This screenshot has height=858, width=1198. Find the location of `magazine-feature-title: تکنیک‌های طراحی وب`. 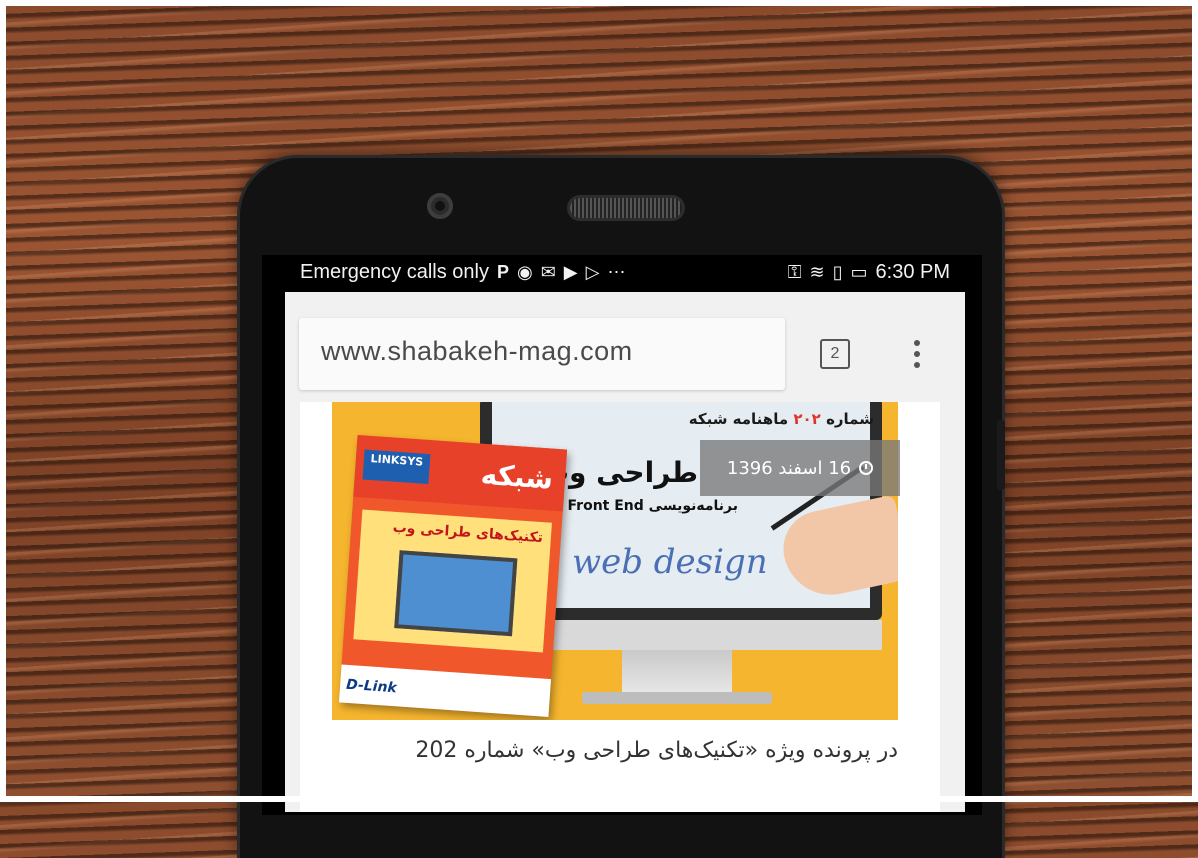

magazine-feature-title: تکنیک‌های طراحی وب is located at coordinates (468, 533).